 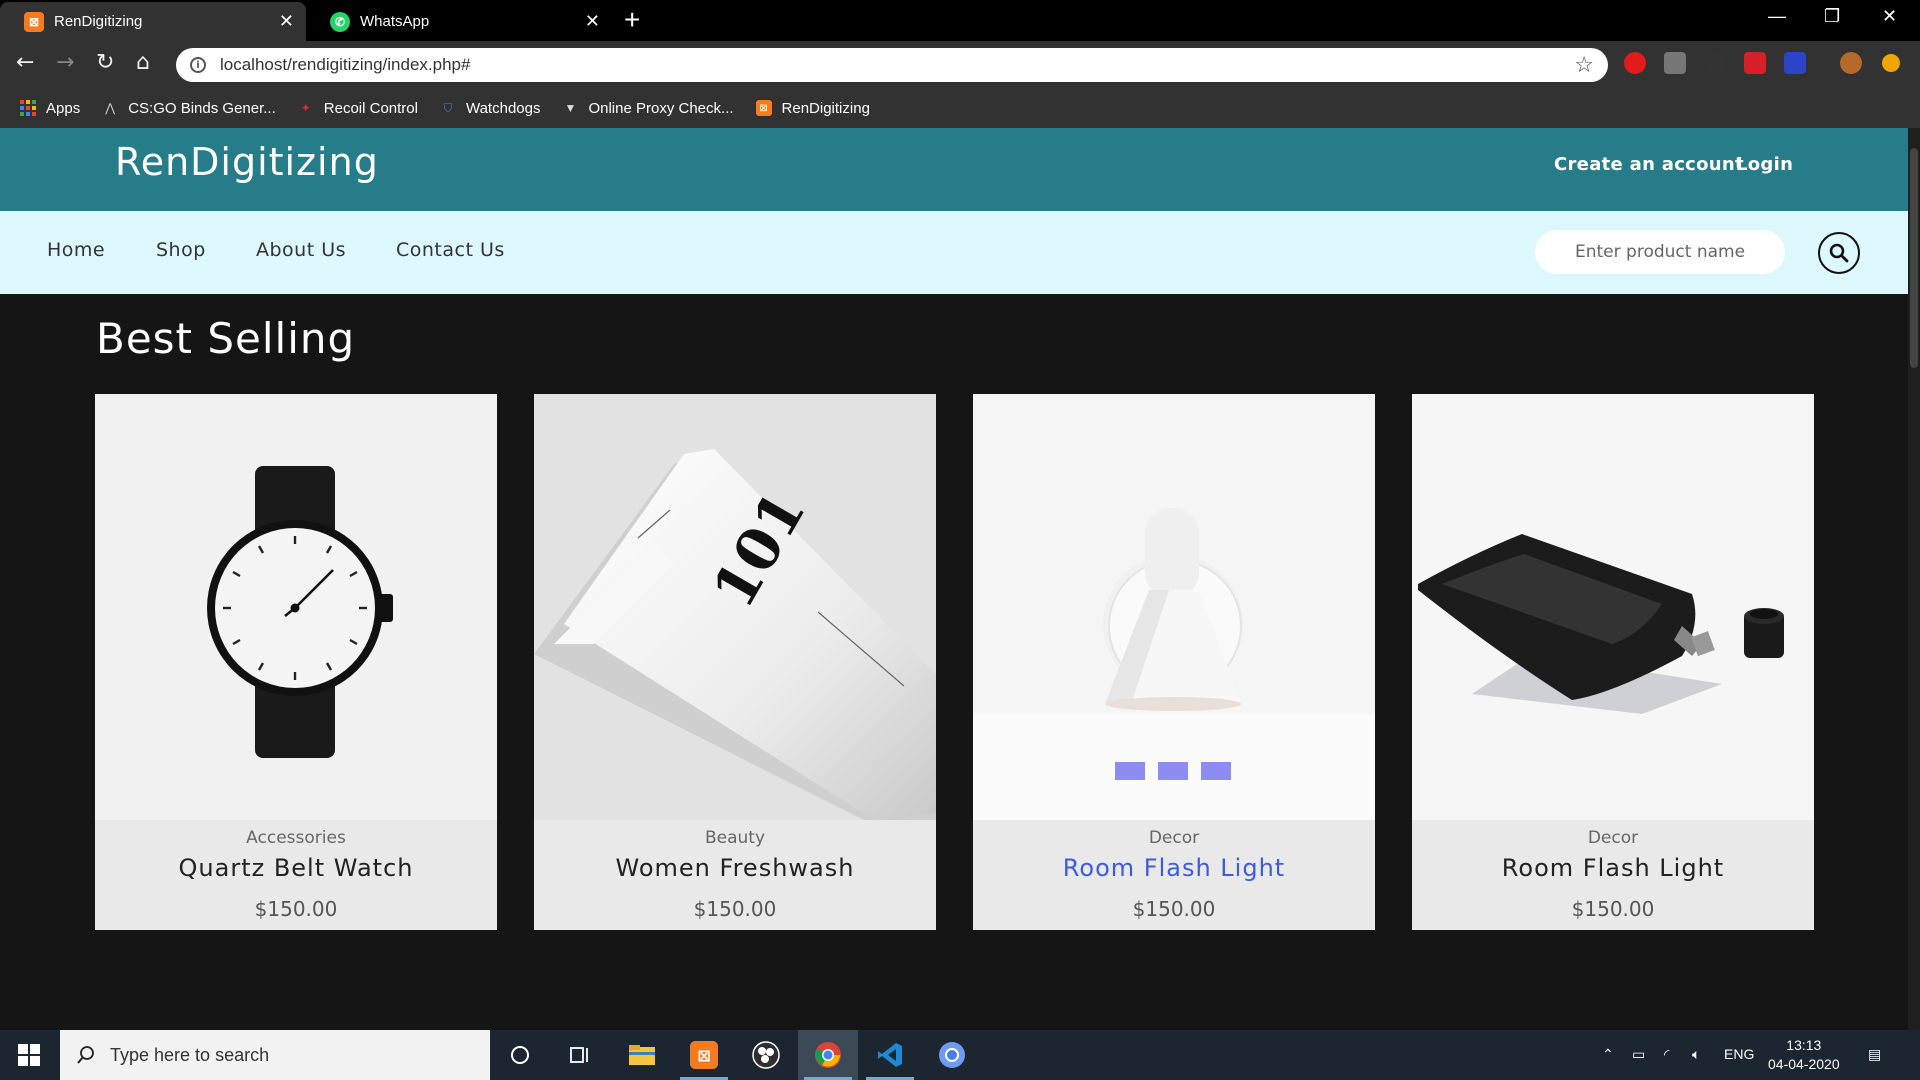 I want to click on forward-arrow-icon: →, so click(x=65, y=62).